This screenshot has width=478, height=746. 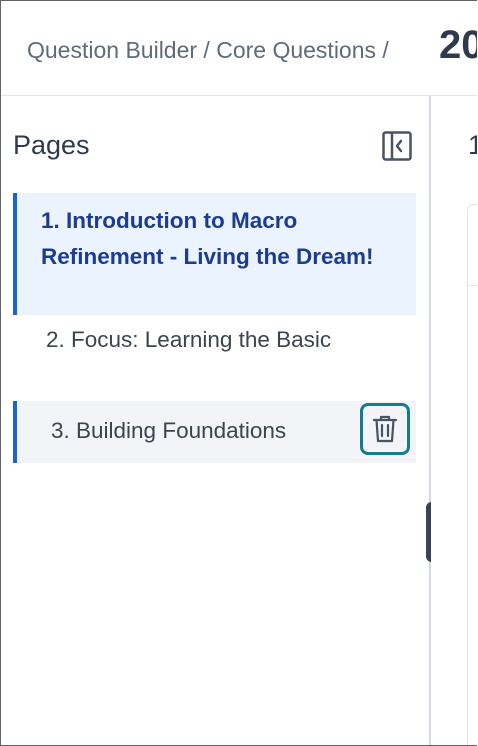 I want to click on page-title: 20, so click(x=458, y=45).